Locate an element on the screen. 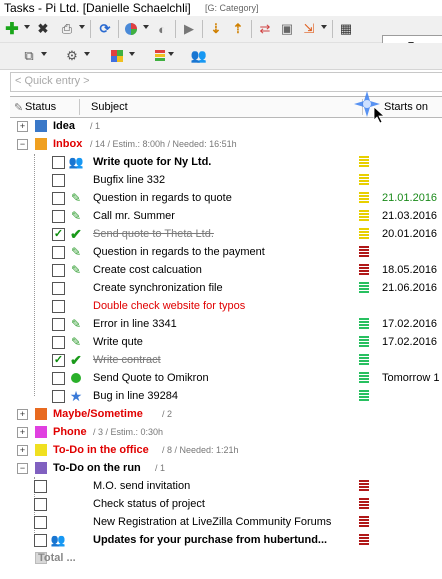 Image resolution: width=442 pixels, height=579 pixels. column-subject: Subject is located at coordinates (109, 107).